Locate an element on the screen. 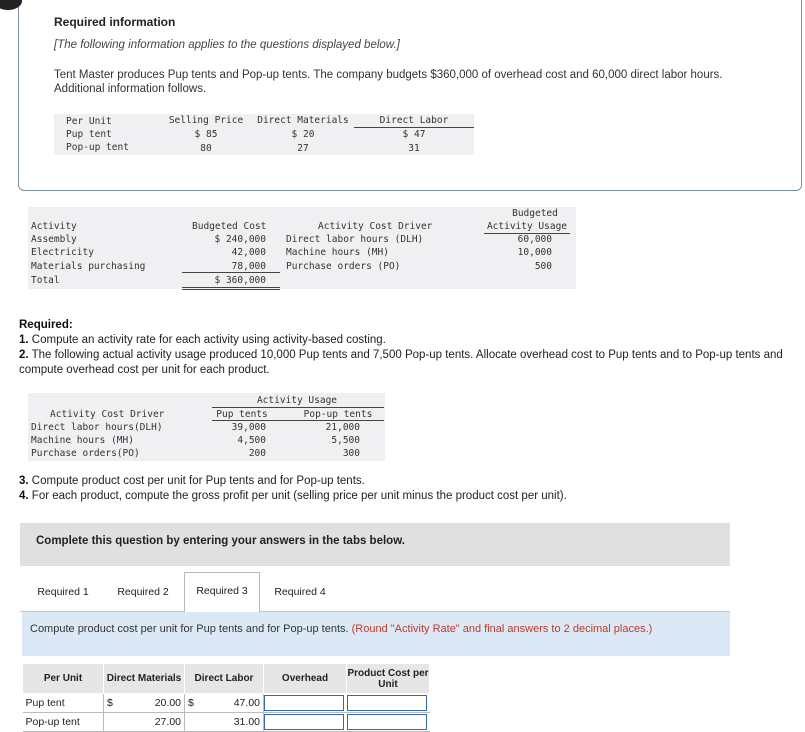  tab-required-1: Required 1 is located at coordinates (63, 592).